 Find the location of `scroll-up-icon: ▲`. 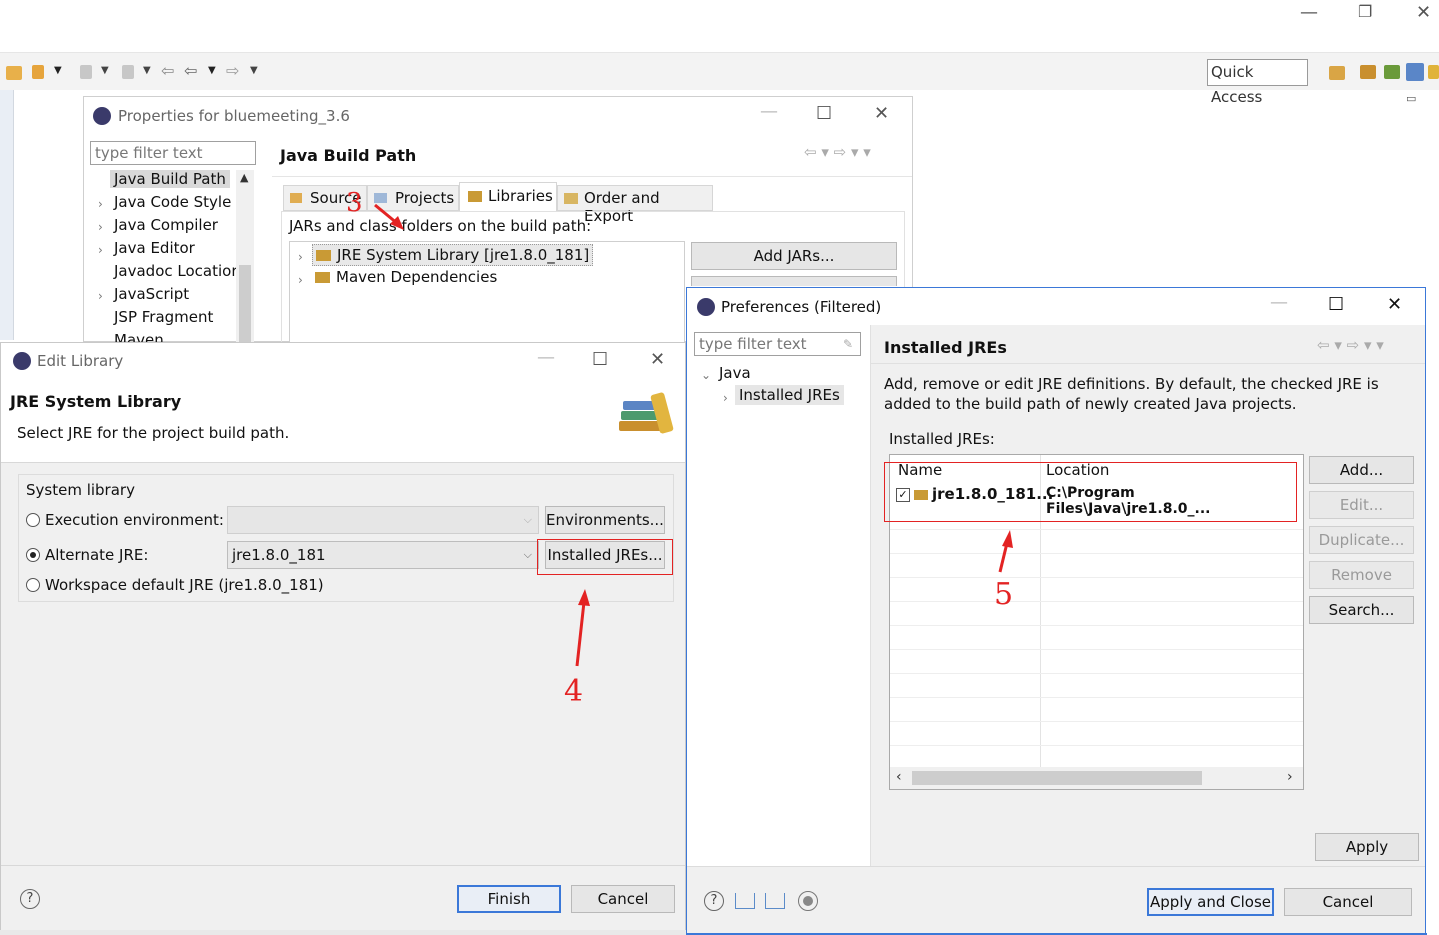

scroll-up-icon: ▲ is located at coordinates (244, 177).